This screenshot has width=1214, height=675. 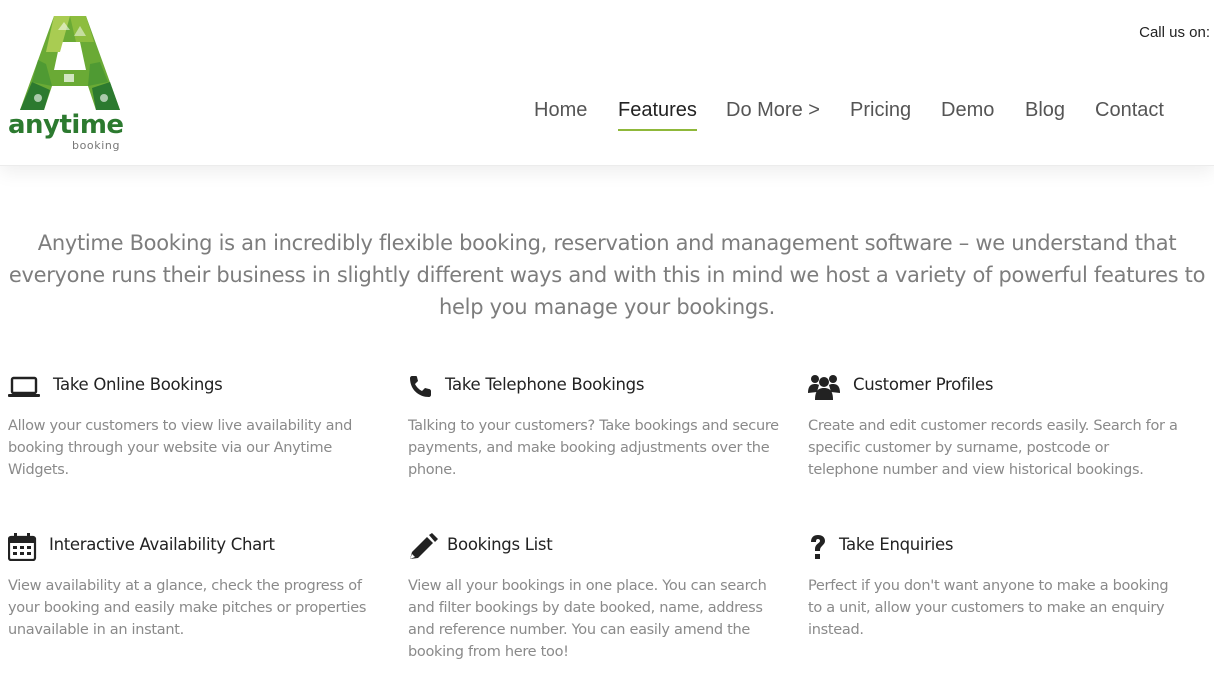 What do you see at coordinates (967, 110) in the screenshot?
I see `nav-demo: Demo` at bounding box center [967, 110].